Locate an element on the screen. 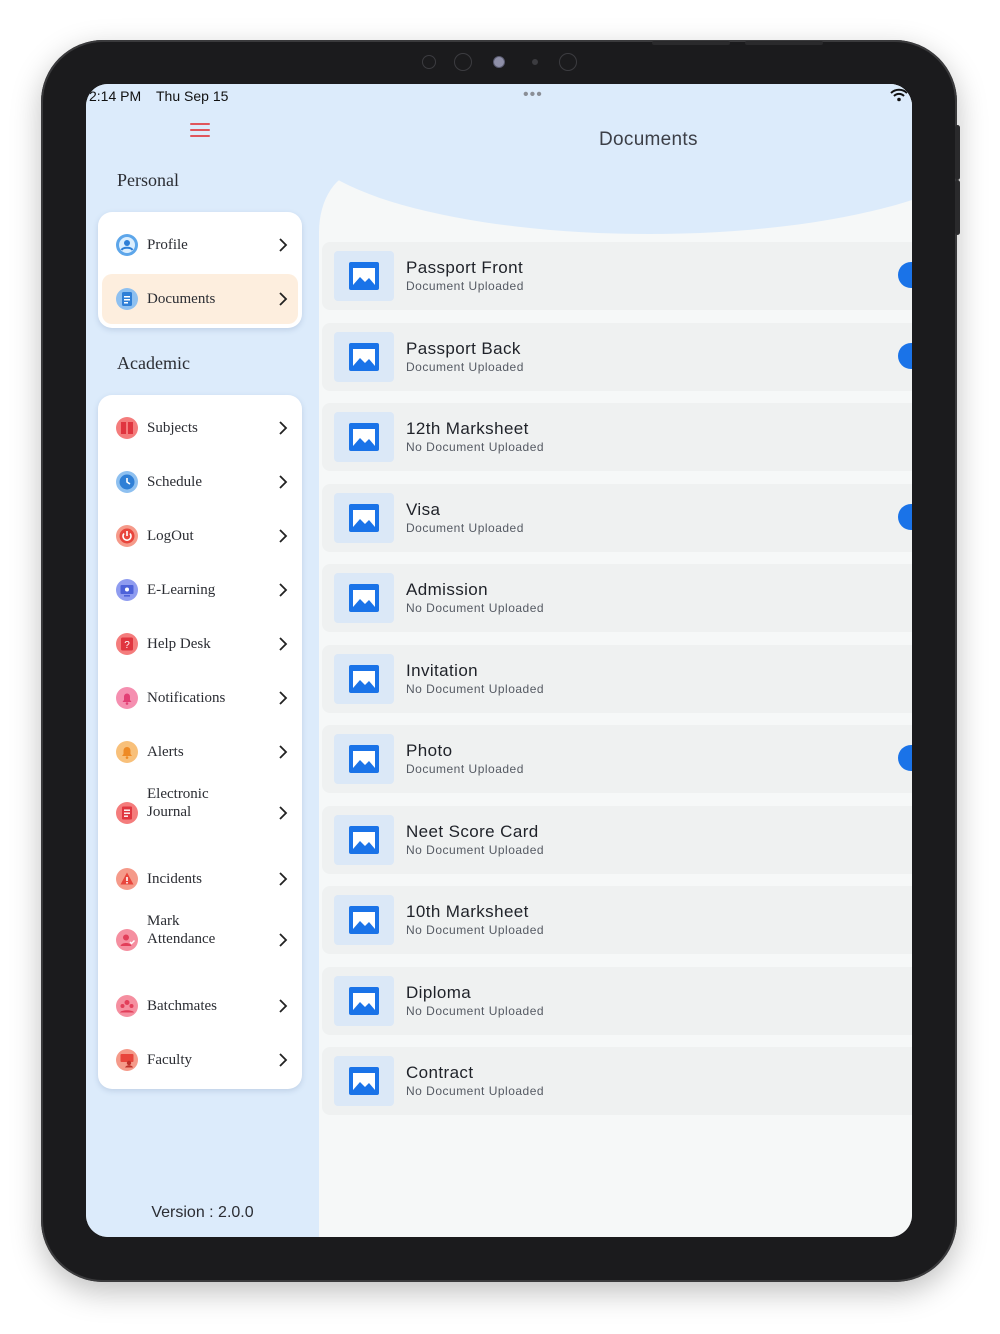  sidebar-item-label: Mark Attendance is located at coordinates (181, 930).